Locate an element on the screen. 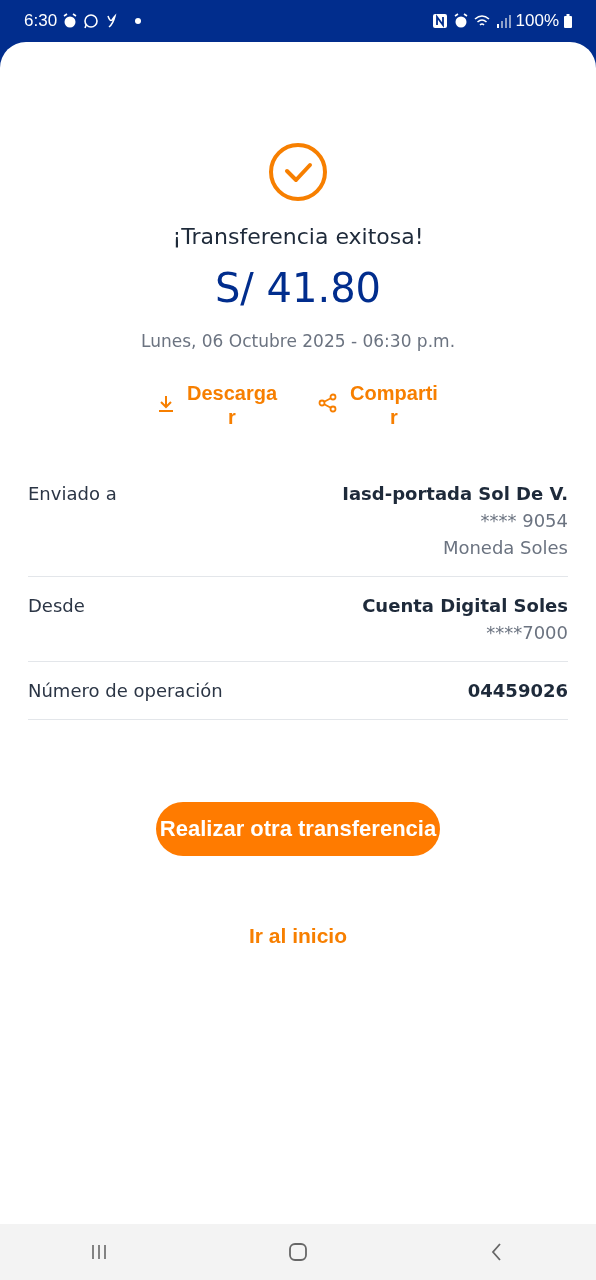 The width and height of the screenshot is (596, 1280). new-transfer-button: Realizar otra transferencia is located at coordinates (298, 829).